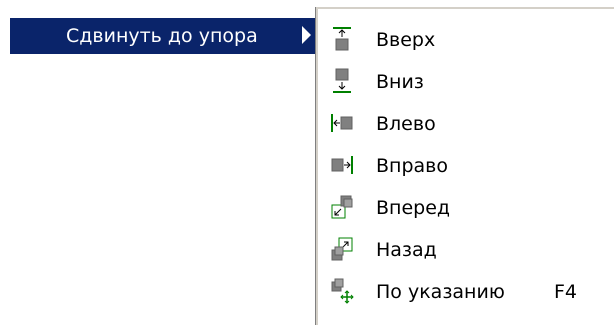  What do you see at coordinates (400, 82) in the screenshot?
I see `submenu-item-label: Вниз` at bounding box center [400, 82].